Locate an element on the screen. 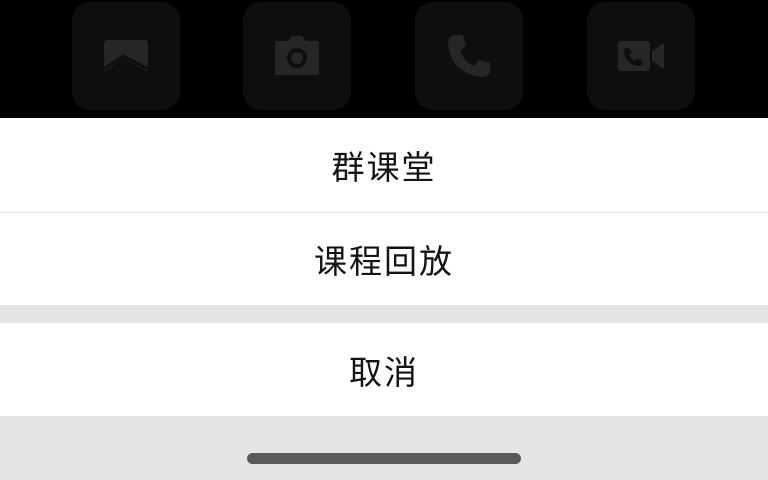 The image size is (768, 480). voice-call-tile is located at coordinates (469, 56).